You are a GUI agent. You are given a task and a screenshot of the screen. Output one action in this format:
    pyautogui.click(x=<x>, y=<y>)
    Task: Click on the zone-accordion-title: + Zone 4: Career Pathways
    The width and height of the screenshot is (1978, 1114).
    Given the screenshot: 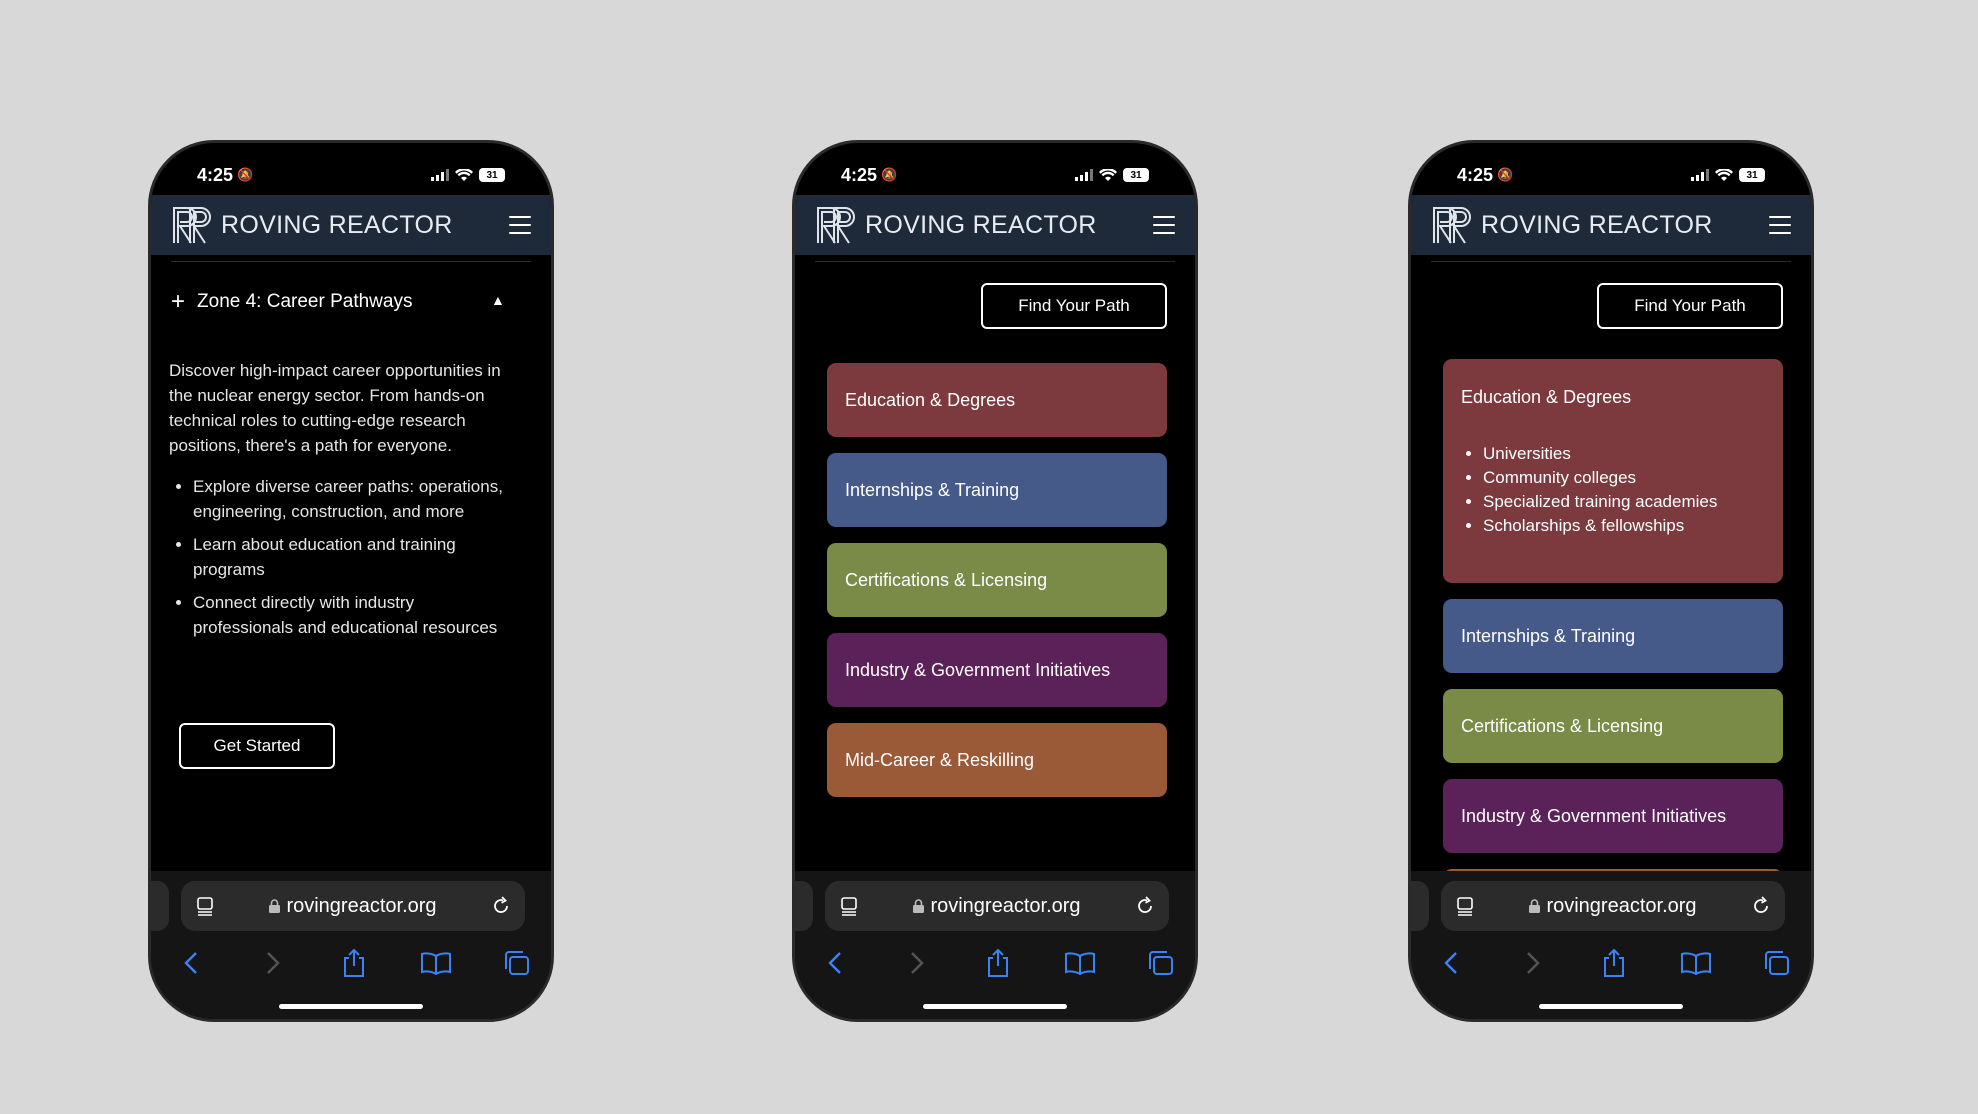 What is the action you would take?
    pyautogui.click(x=291, y=302)
    